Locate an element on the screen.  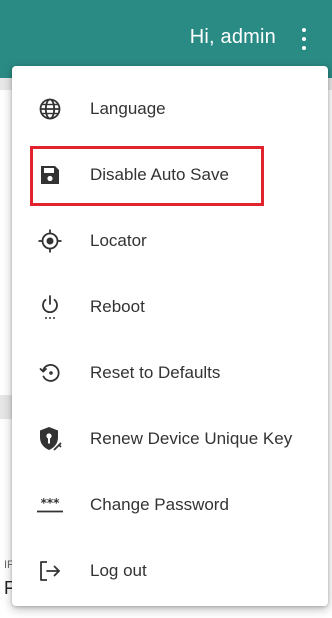
menu-item-renew-device-unique-key: Renew Device Unique Key is located at coordinates (170, 439).